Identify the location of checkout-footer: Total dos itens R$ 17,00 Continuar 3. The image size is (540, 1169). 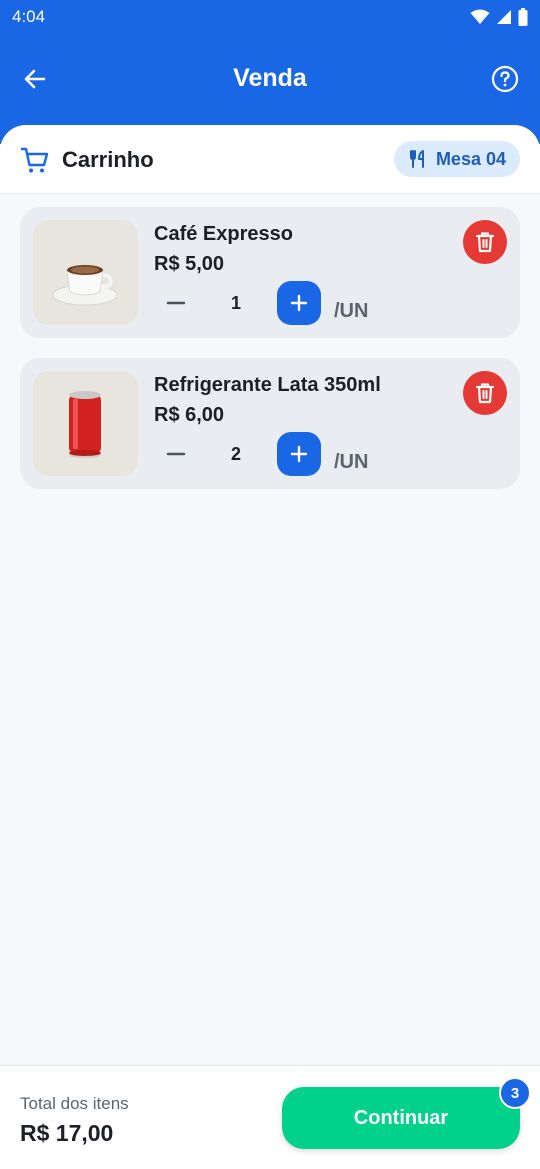
(270, 1117).